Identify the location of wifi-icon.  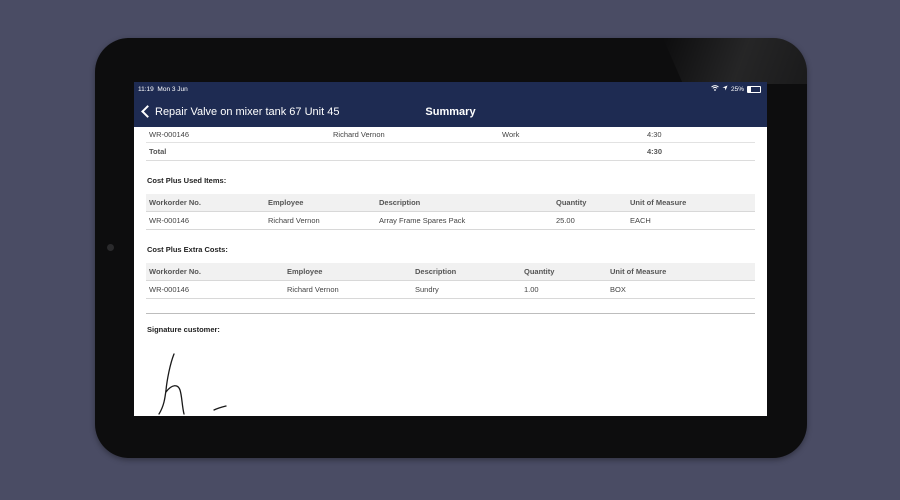
(715, 89).